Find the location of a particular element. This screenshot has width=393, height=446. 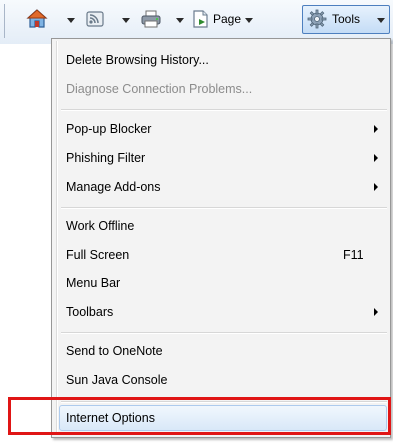

menu-item-popup-blocker: Pop-up Blocker is located at coordinates (223, 129).